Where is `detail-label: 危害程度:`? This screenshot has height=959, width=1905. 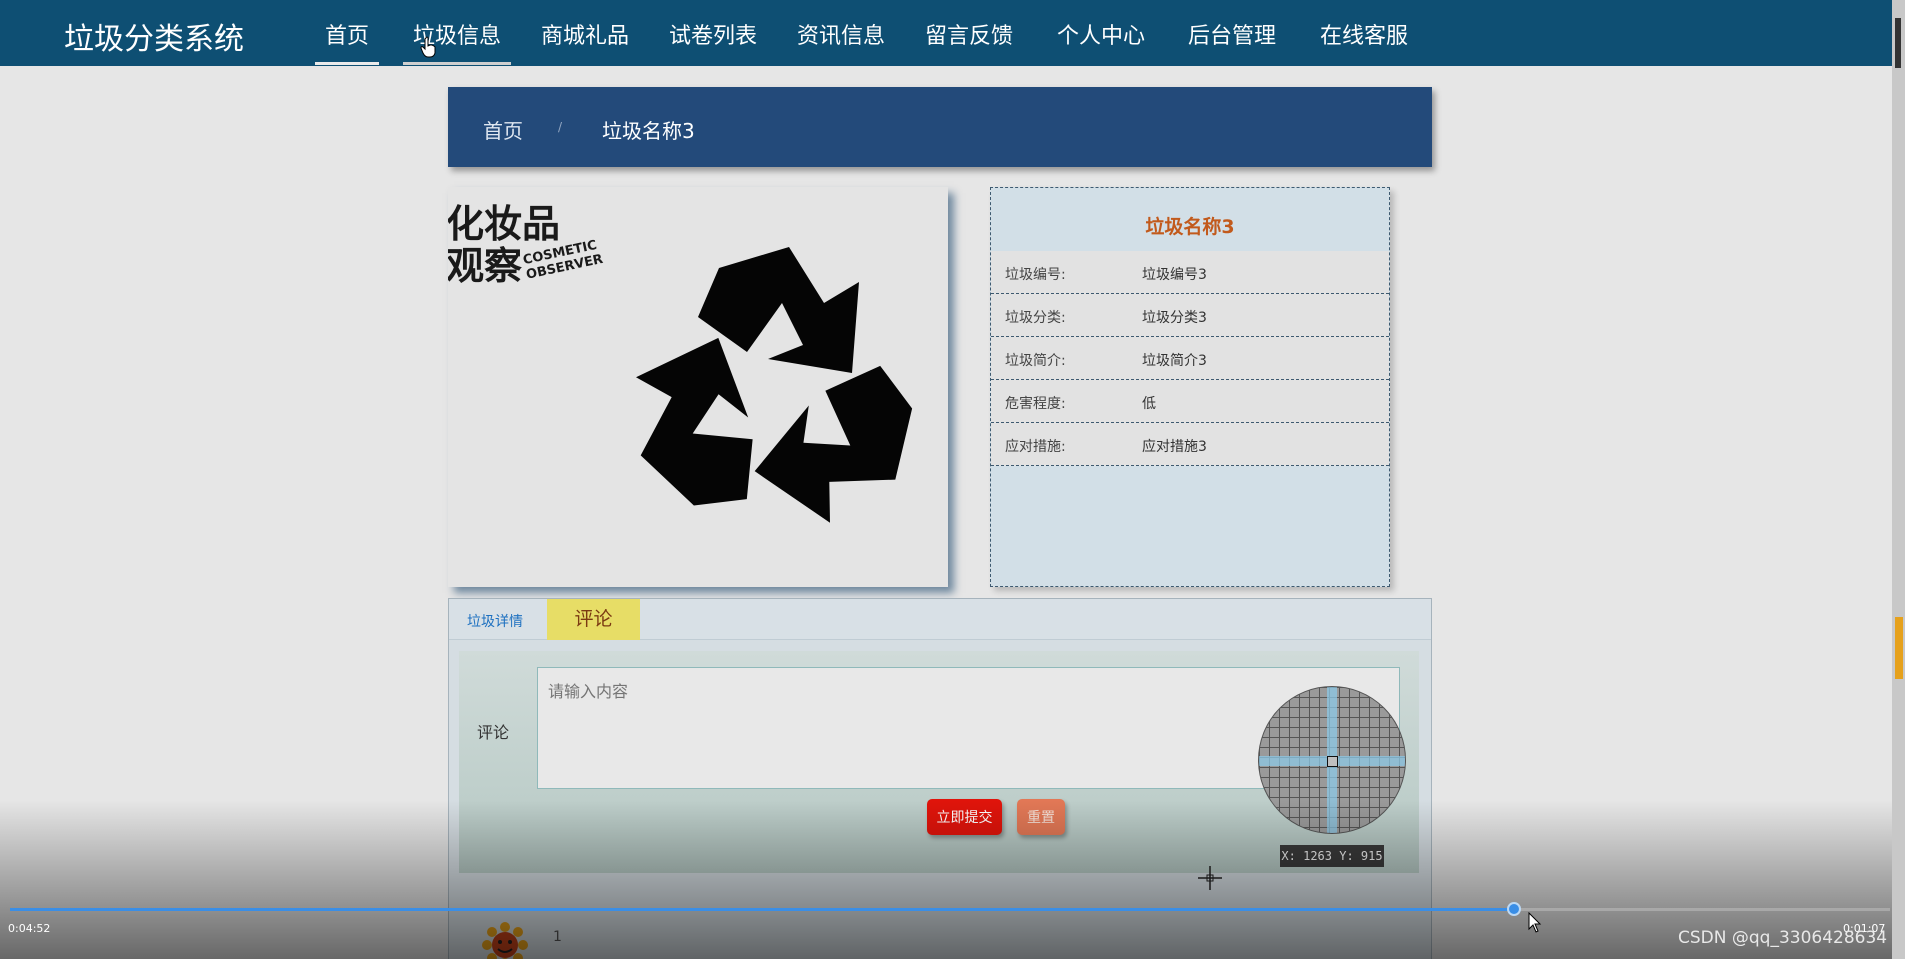 detail-label: 危害程度: is located at coordinates (1035, 404).